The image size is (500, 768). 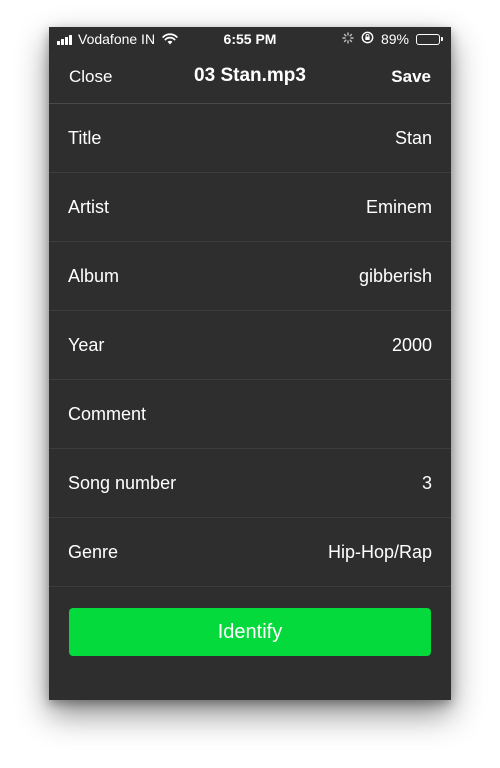 I want to click on field-value: gibberish, so click(x=395, y=276).